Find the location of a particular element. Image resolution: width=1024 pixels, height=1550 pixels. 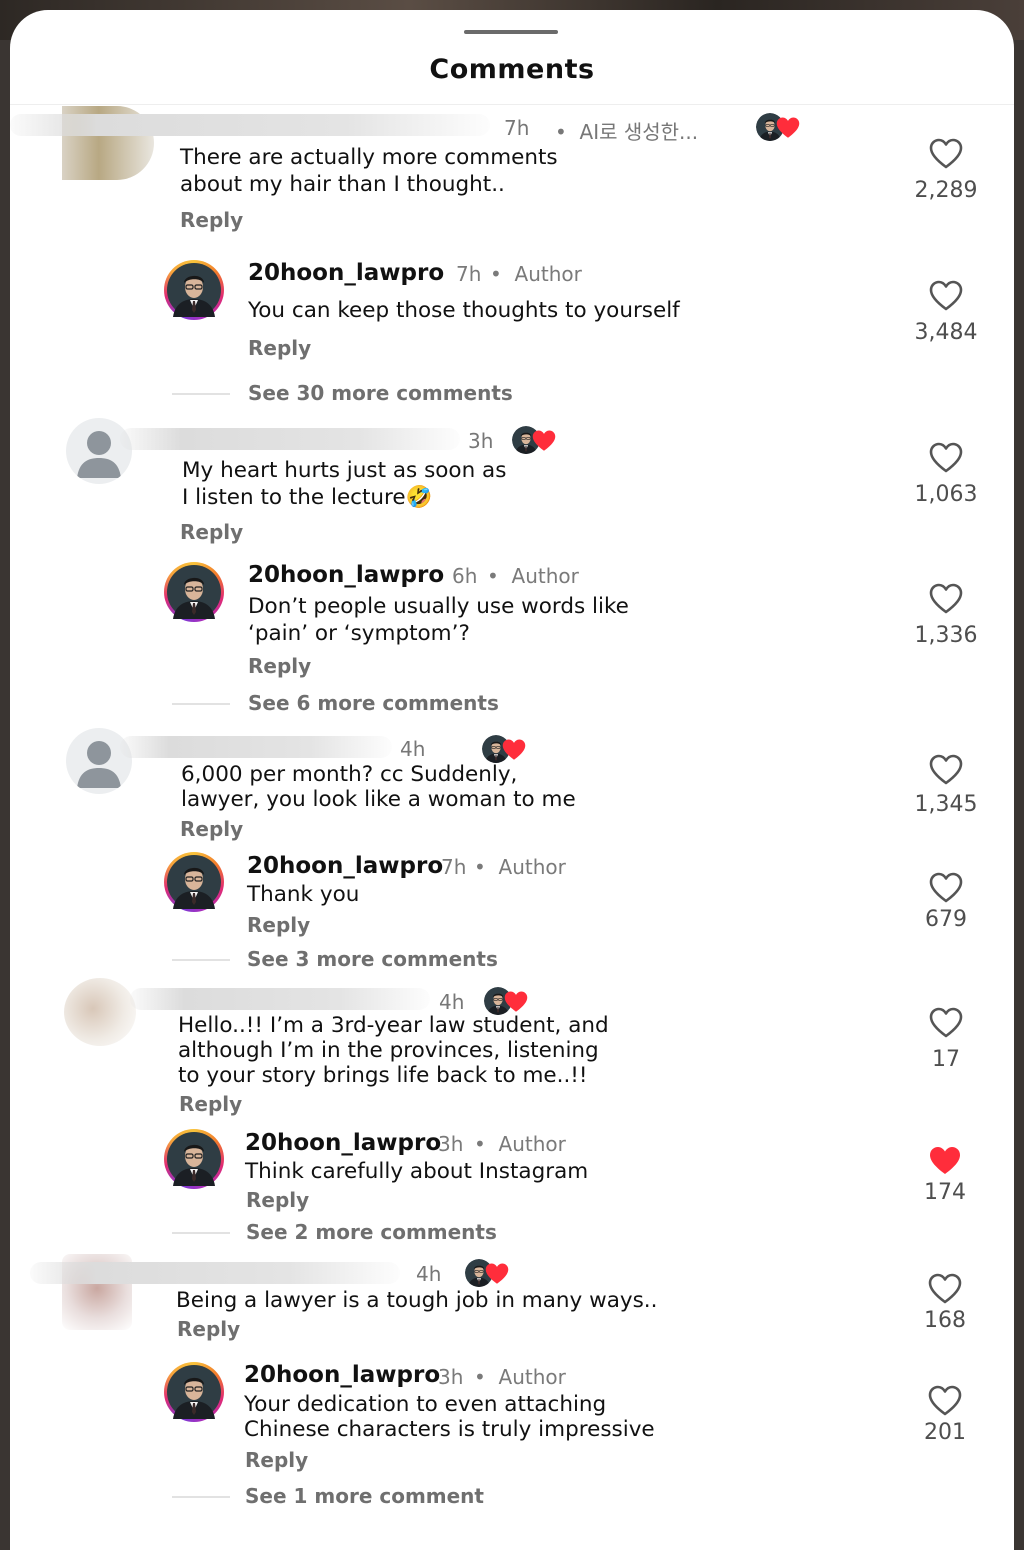

like-count: 3,484 is located at coordinates (946, 332).